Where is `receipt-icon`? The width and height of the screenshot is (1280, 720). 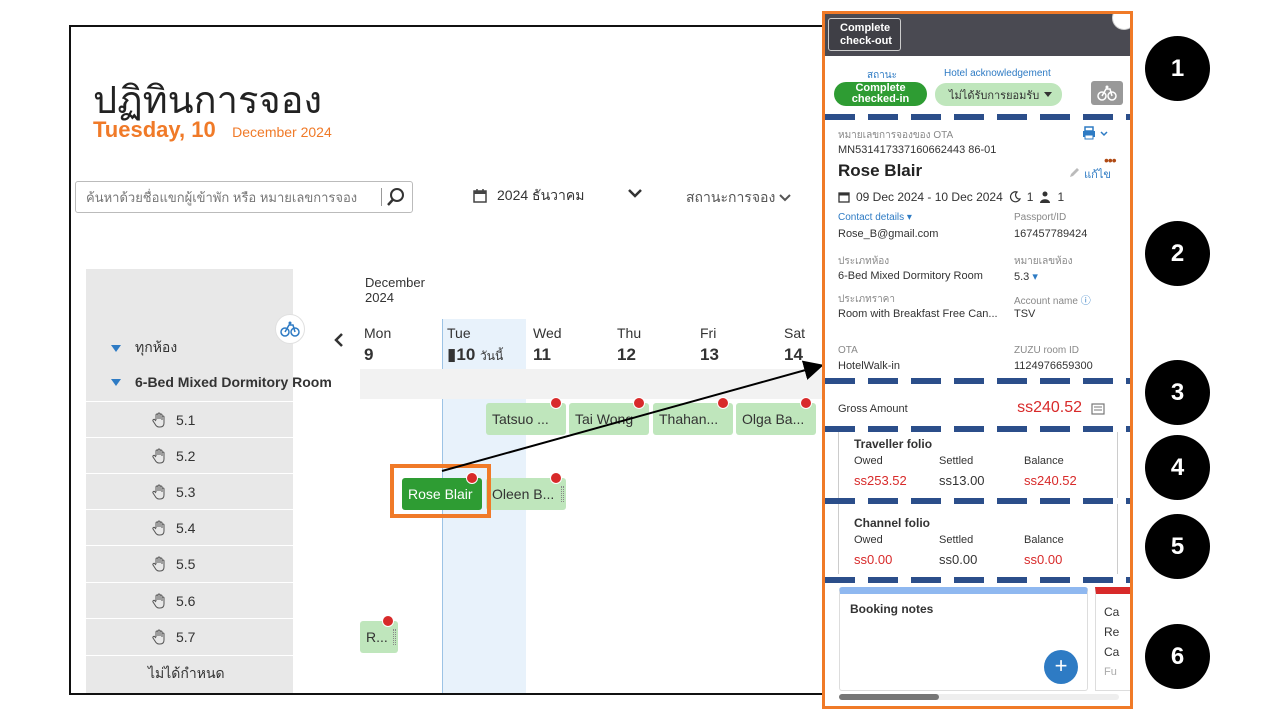
receipt-icon is located at coordinates (1098, 409).